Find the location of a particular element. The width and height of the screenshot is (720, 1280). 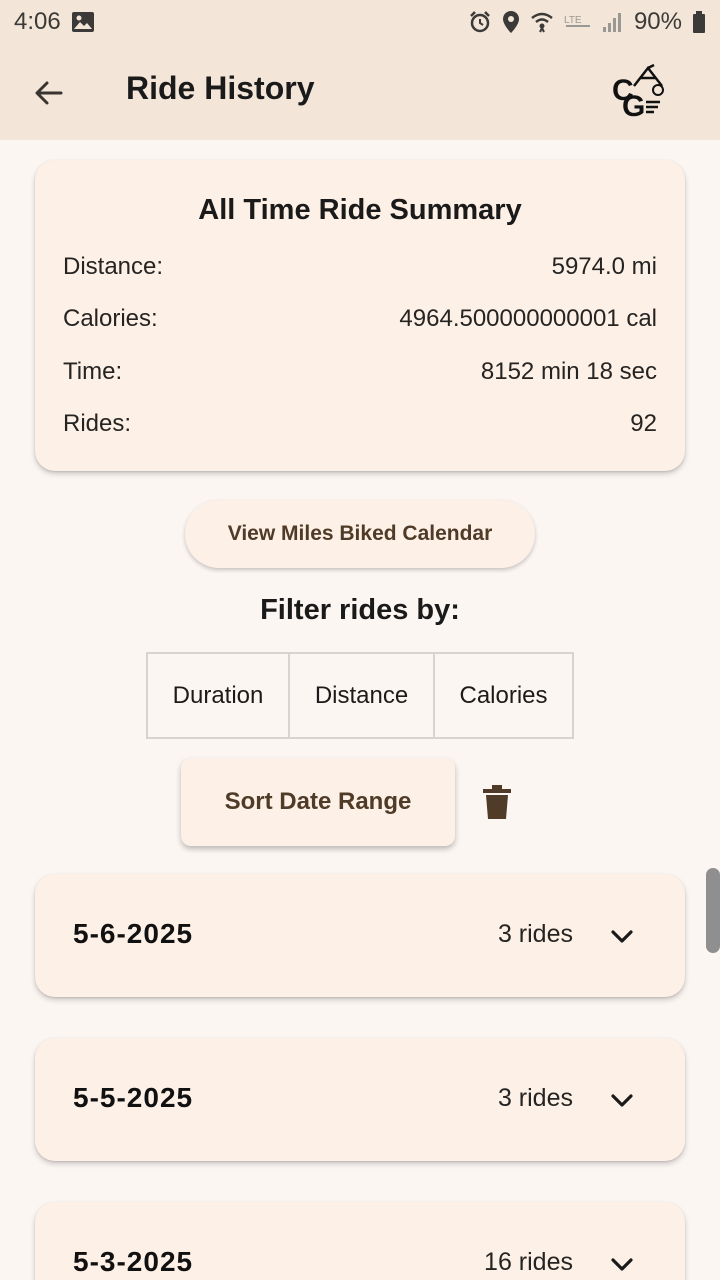

signal-icon is located at coordinates (613, 22).